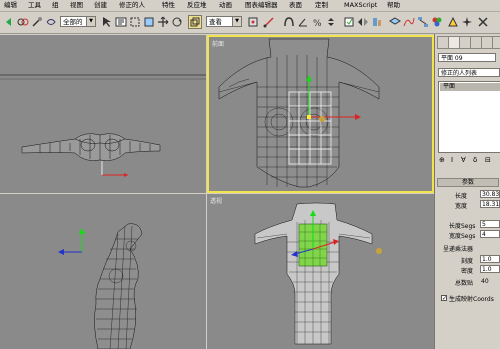 Image resolution: width=500 pixels, height=349 pixels. I want to click on top-view-mesh, so click(103, 125).